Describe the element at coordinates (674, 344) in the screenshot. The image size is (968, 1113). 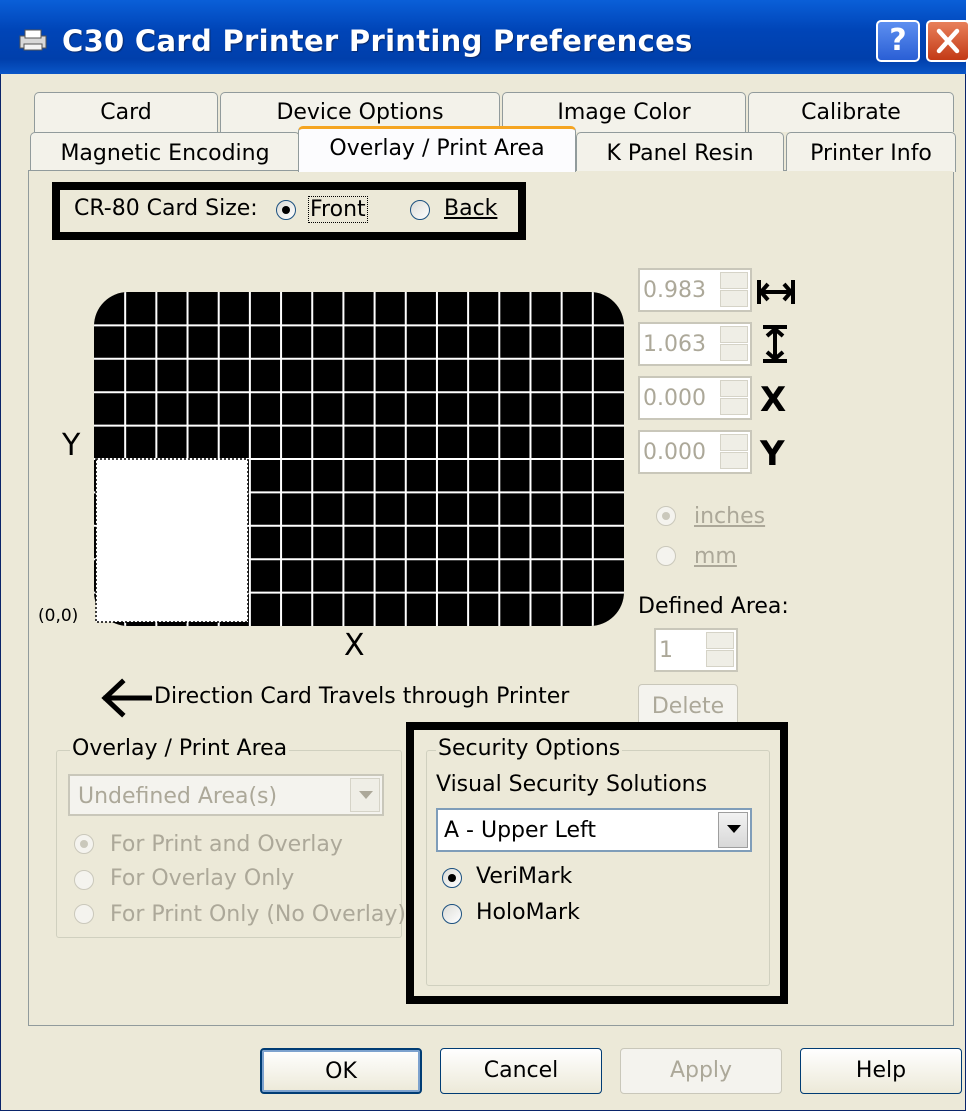
I see `height-value: 1.063` at that location.